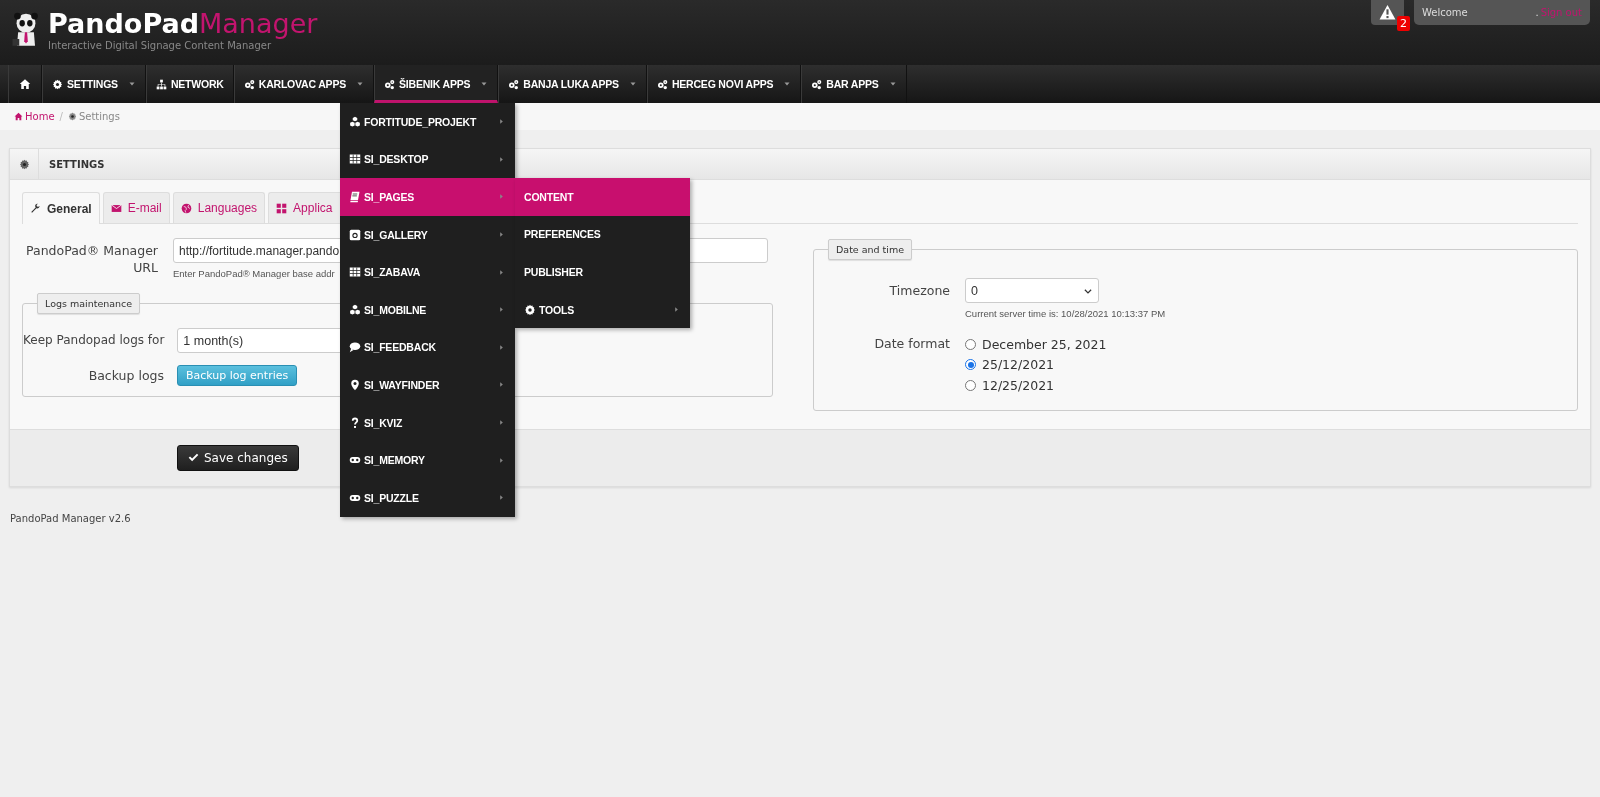 Image resolution: width=1600 pixels, height=797 pixels. Describe the element at coordinates (870, 249) in the screenshot. I see `date-time-legend: Date and time` at that location.